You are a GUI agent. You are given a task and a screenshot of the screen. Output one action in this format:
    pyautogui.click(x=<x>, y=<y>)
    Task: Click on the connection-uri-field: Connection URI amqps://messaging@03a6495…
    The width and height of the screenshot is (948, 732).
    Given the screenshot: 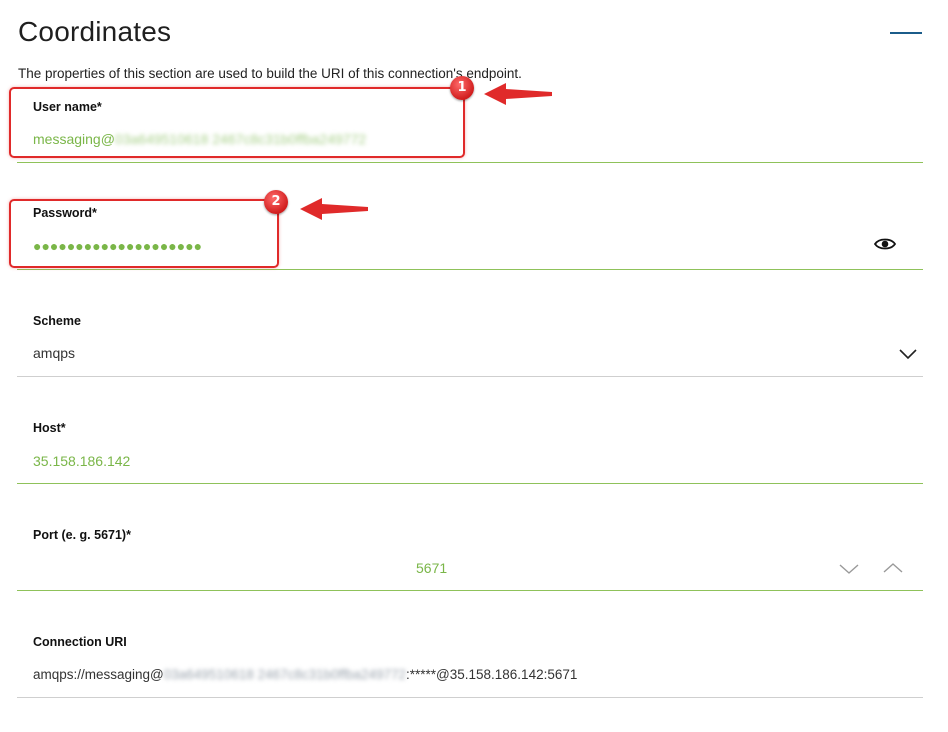 What is the action you would take?
    pyautogui.click(x=470, y=661)
    